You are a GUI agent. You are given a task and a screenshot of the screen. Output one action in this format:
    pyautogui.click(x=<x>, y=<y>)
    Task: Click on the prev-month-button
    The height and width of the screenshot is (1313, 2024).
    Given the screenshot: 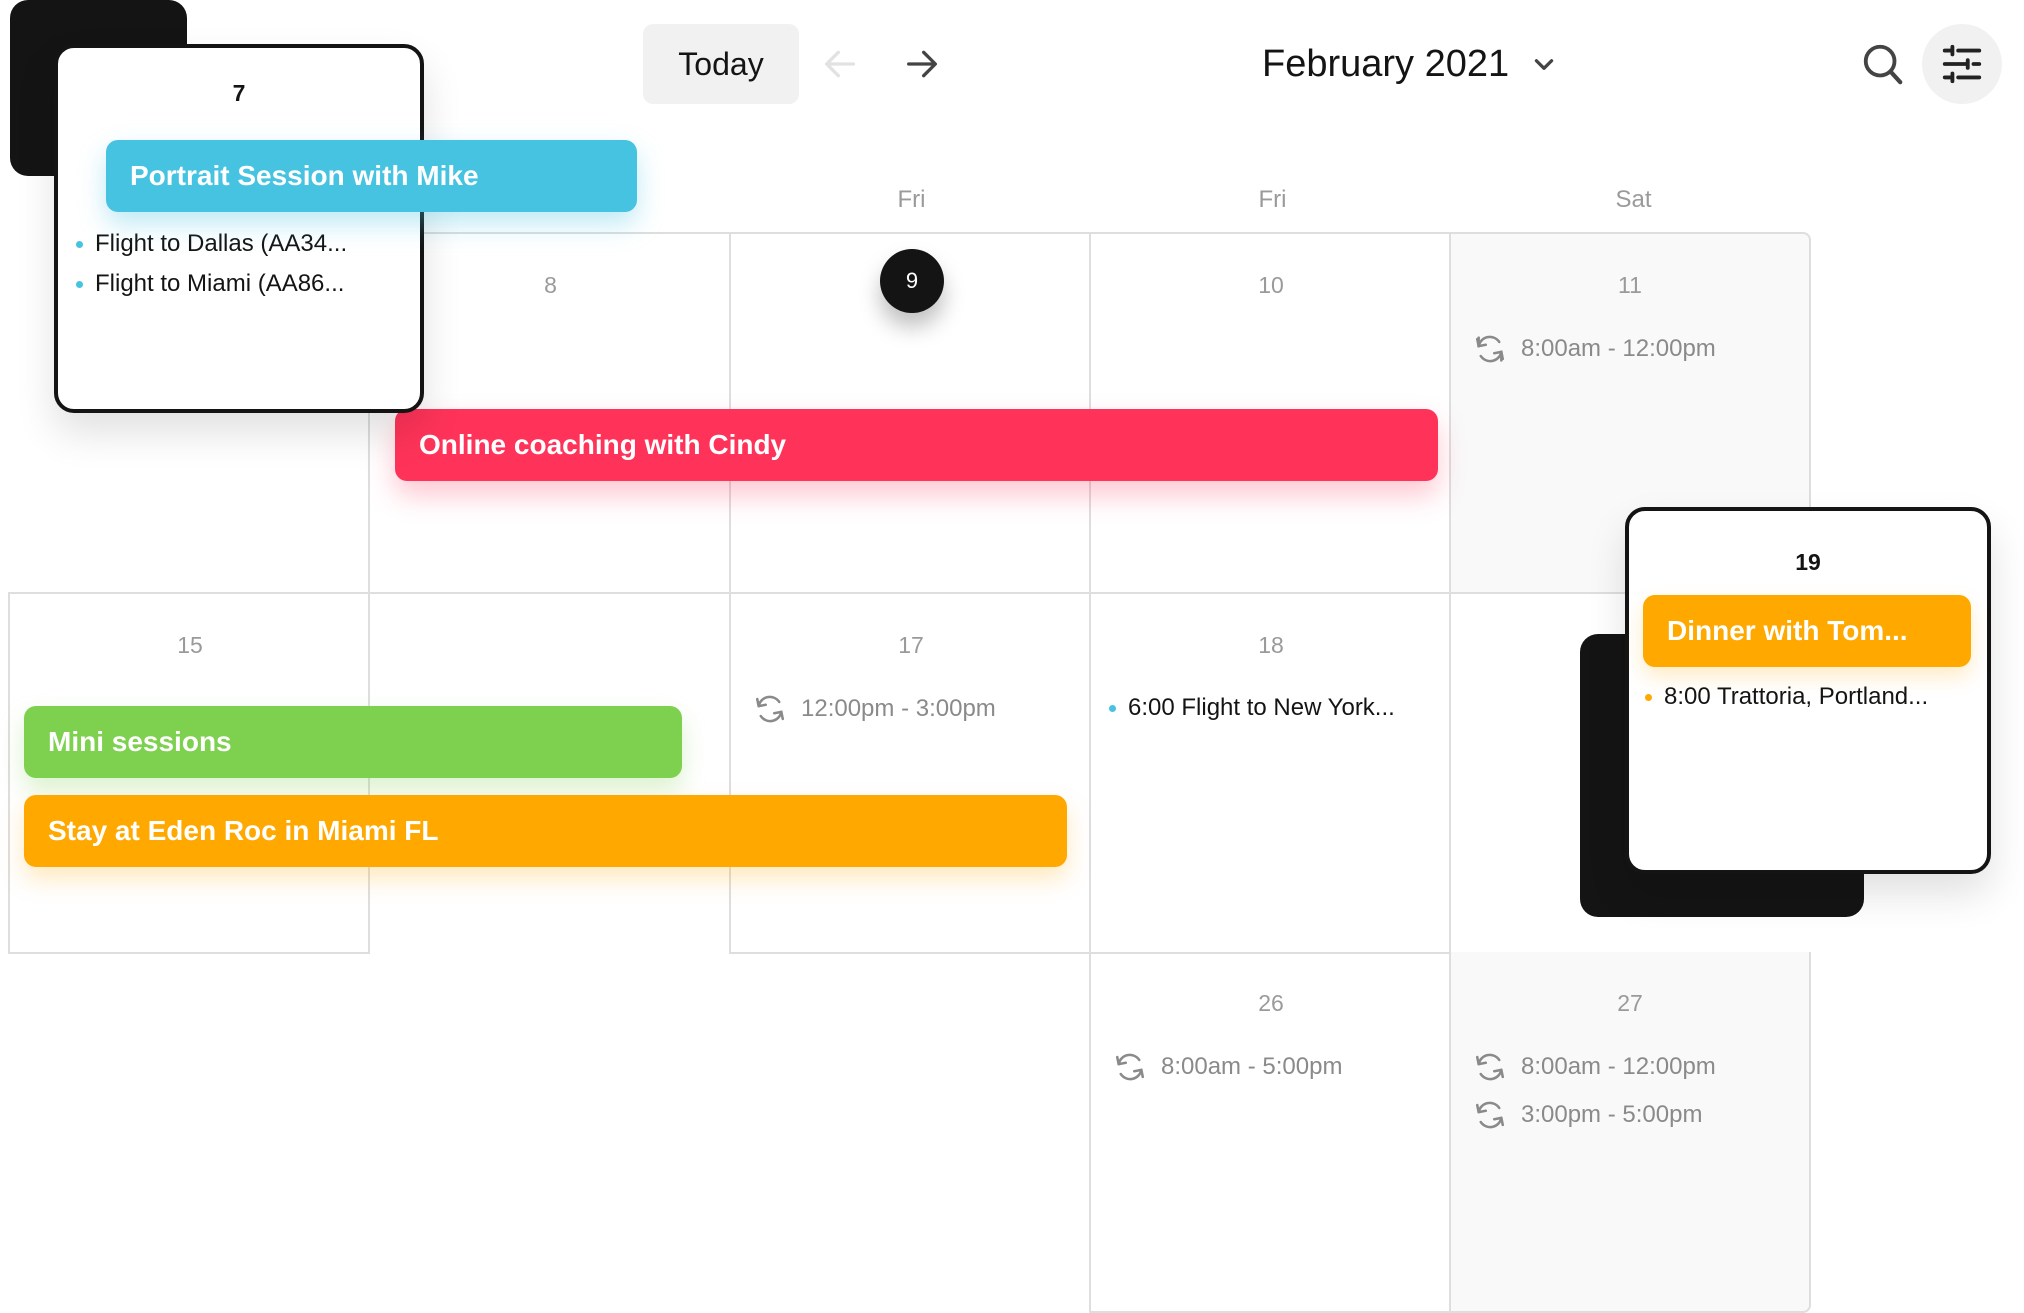 What is the action you would take?
    pyautogui.click(x=840, y=64)
    